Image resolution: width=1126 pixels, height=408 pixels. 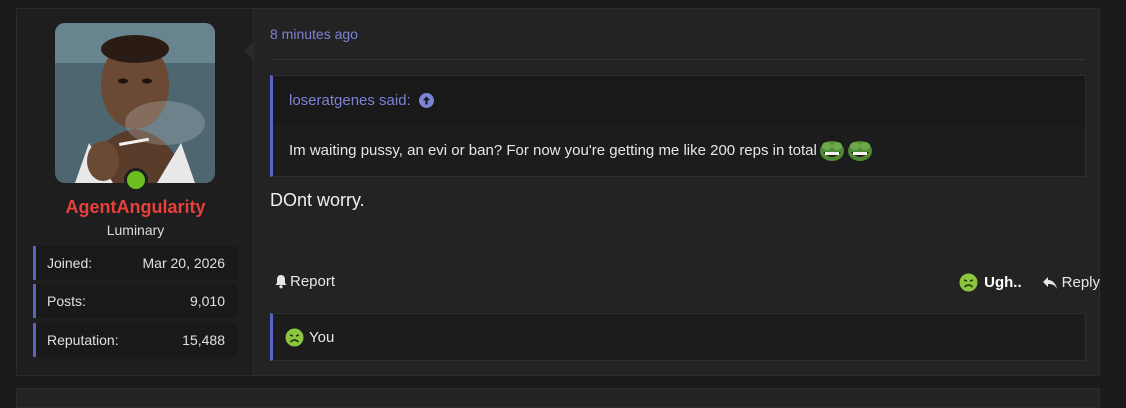 What do you see at coordinates (1050, 283) in the screenshot?
I see `reply-icon` at bounding box center [1050, 283].